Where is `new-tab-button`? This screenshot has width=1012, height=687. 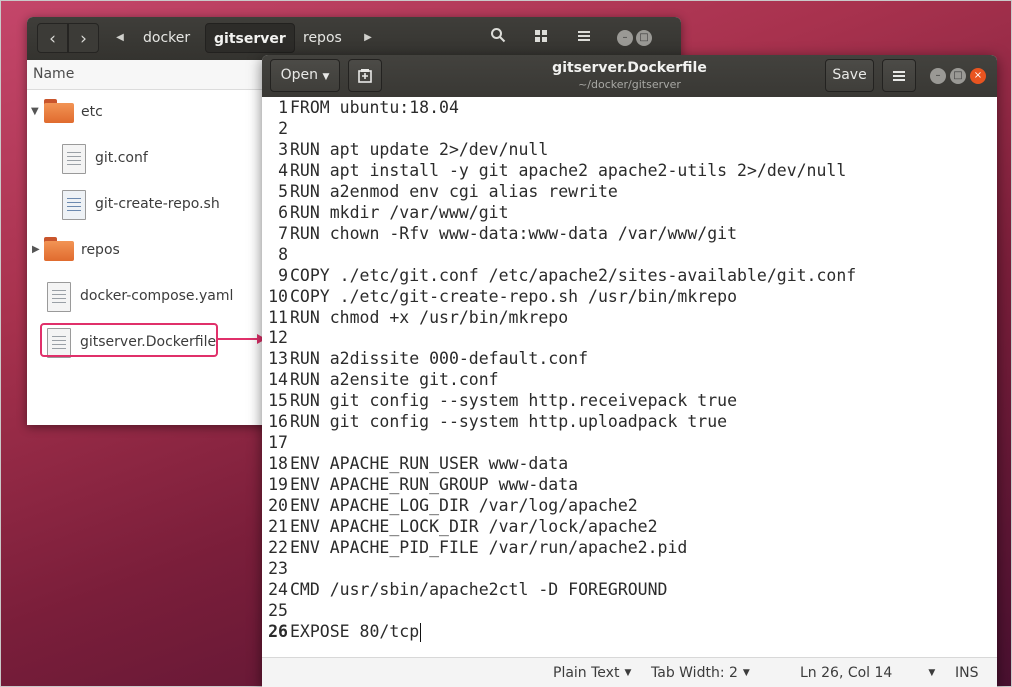
new-tab-button is located at coordinates (365, 75).